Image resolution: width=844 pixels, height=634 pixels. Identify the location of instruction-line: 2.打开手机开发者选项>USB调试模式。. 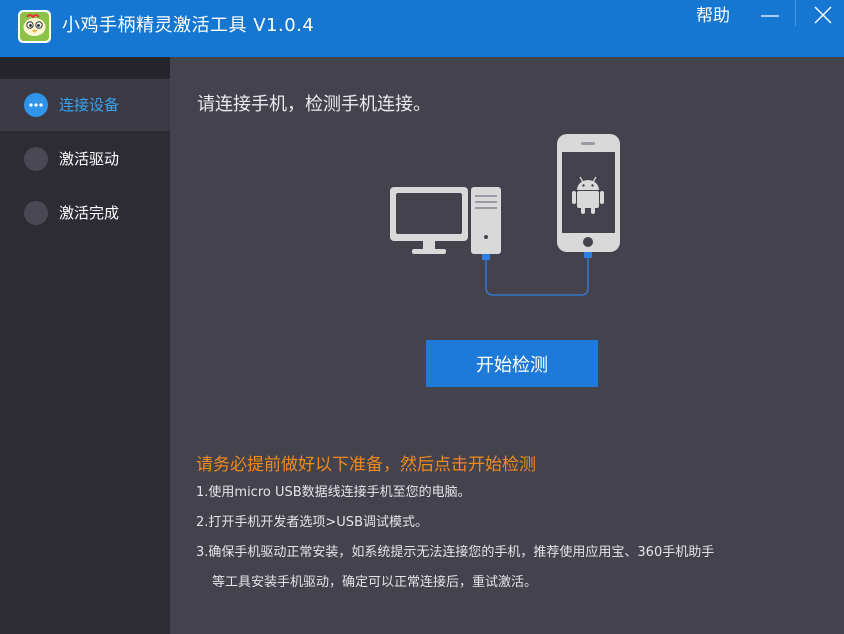
(312, 522).